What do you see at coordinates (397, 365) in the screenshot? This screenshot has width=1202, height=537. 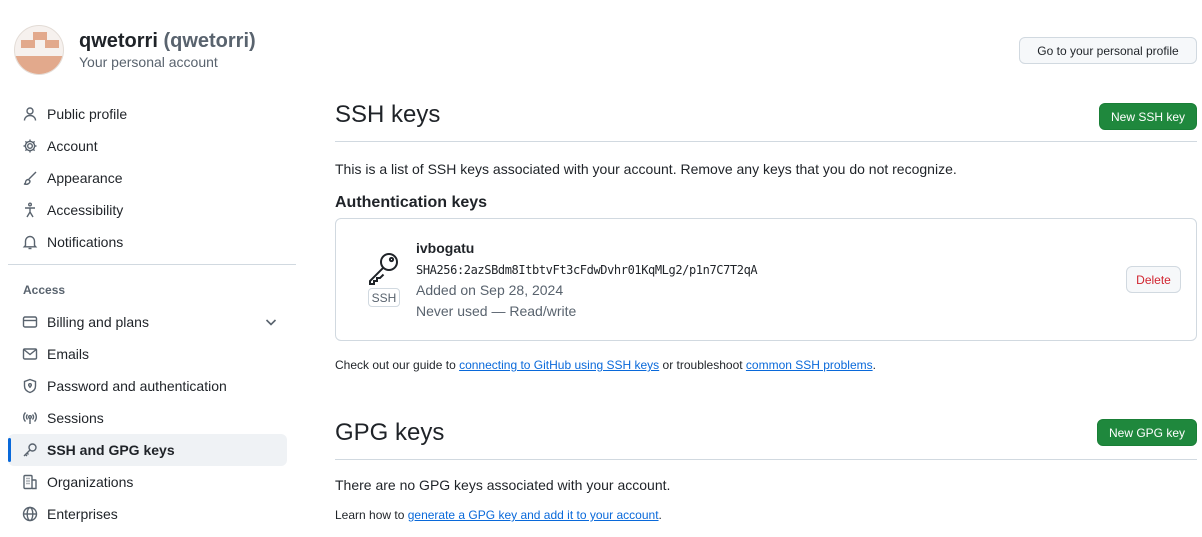 I see `guide-prefix: Check out our guide to` at bounding box center [397, 365].